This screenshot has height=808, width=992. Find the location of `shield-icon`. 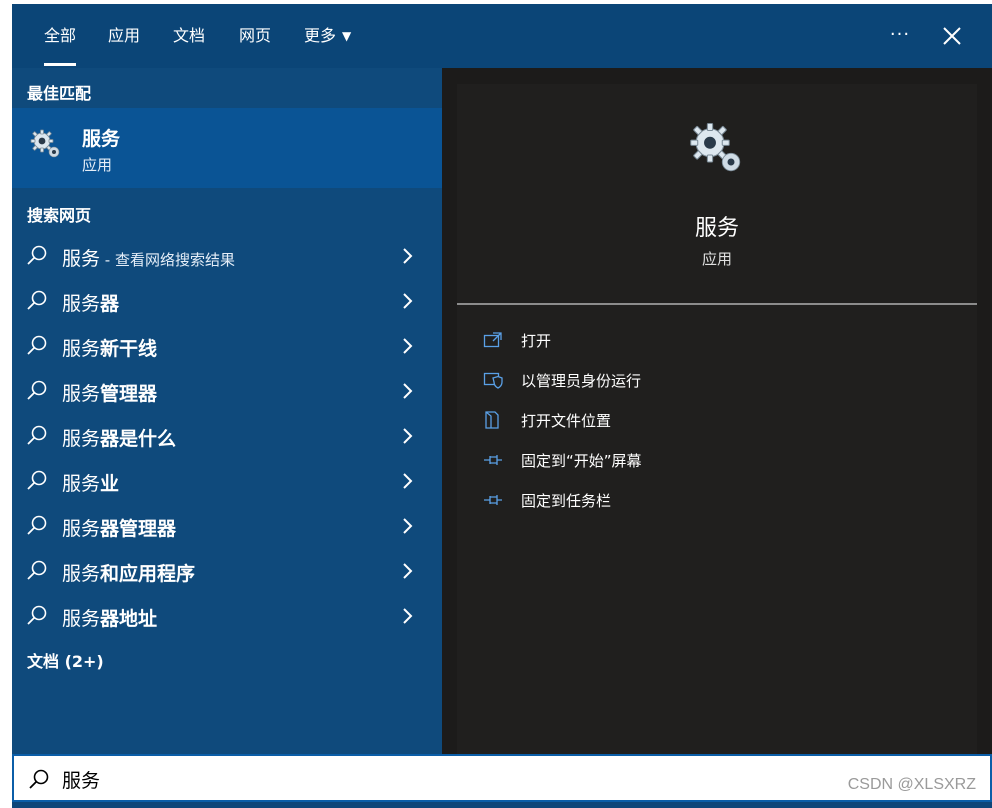

shield-icon is located at coordinates (493, 380).